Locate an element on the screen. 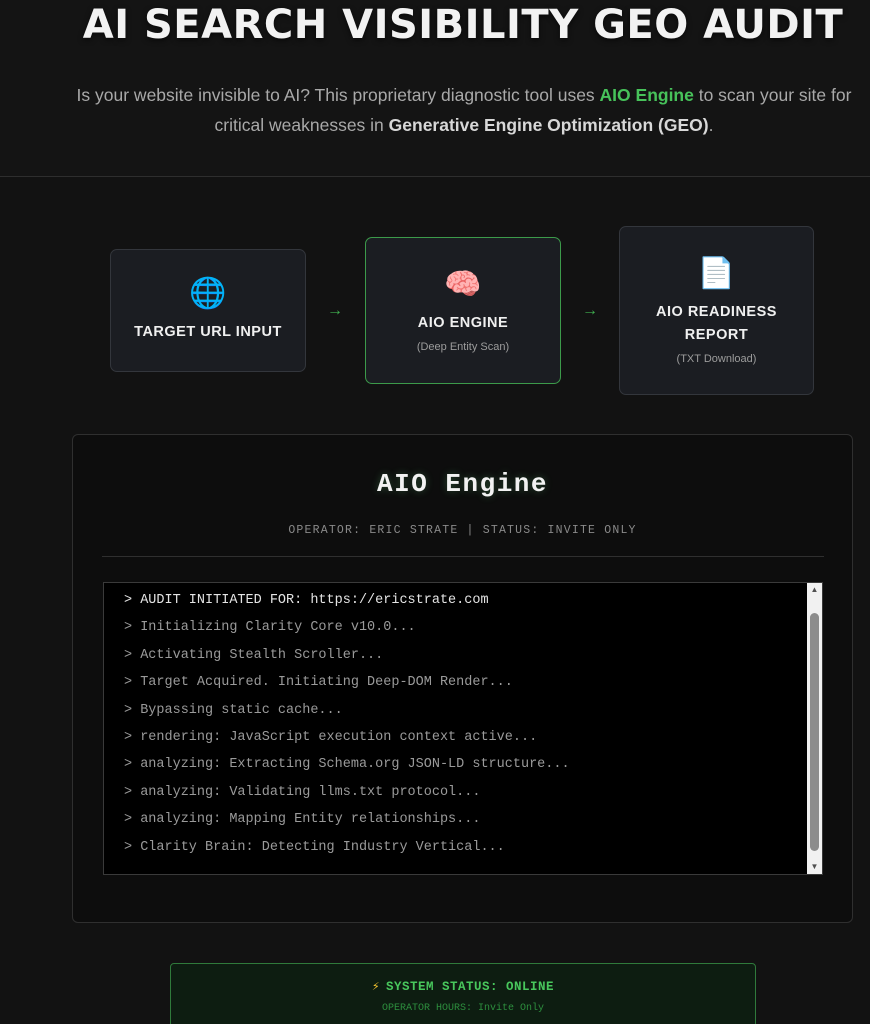  step-subtitle: (Deep Entity Scan) is located at coordinates (463, 347).